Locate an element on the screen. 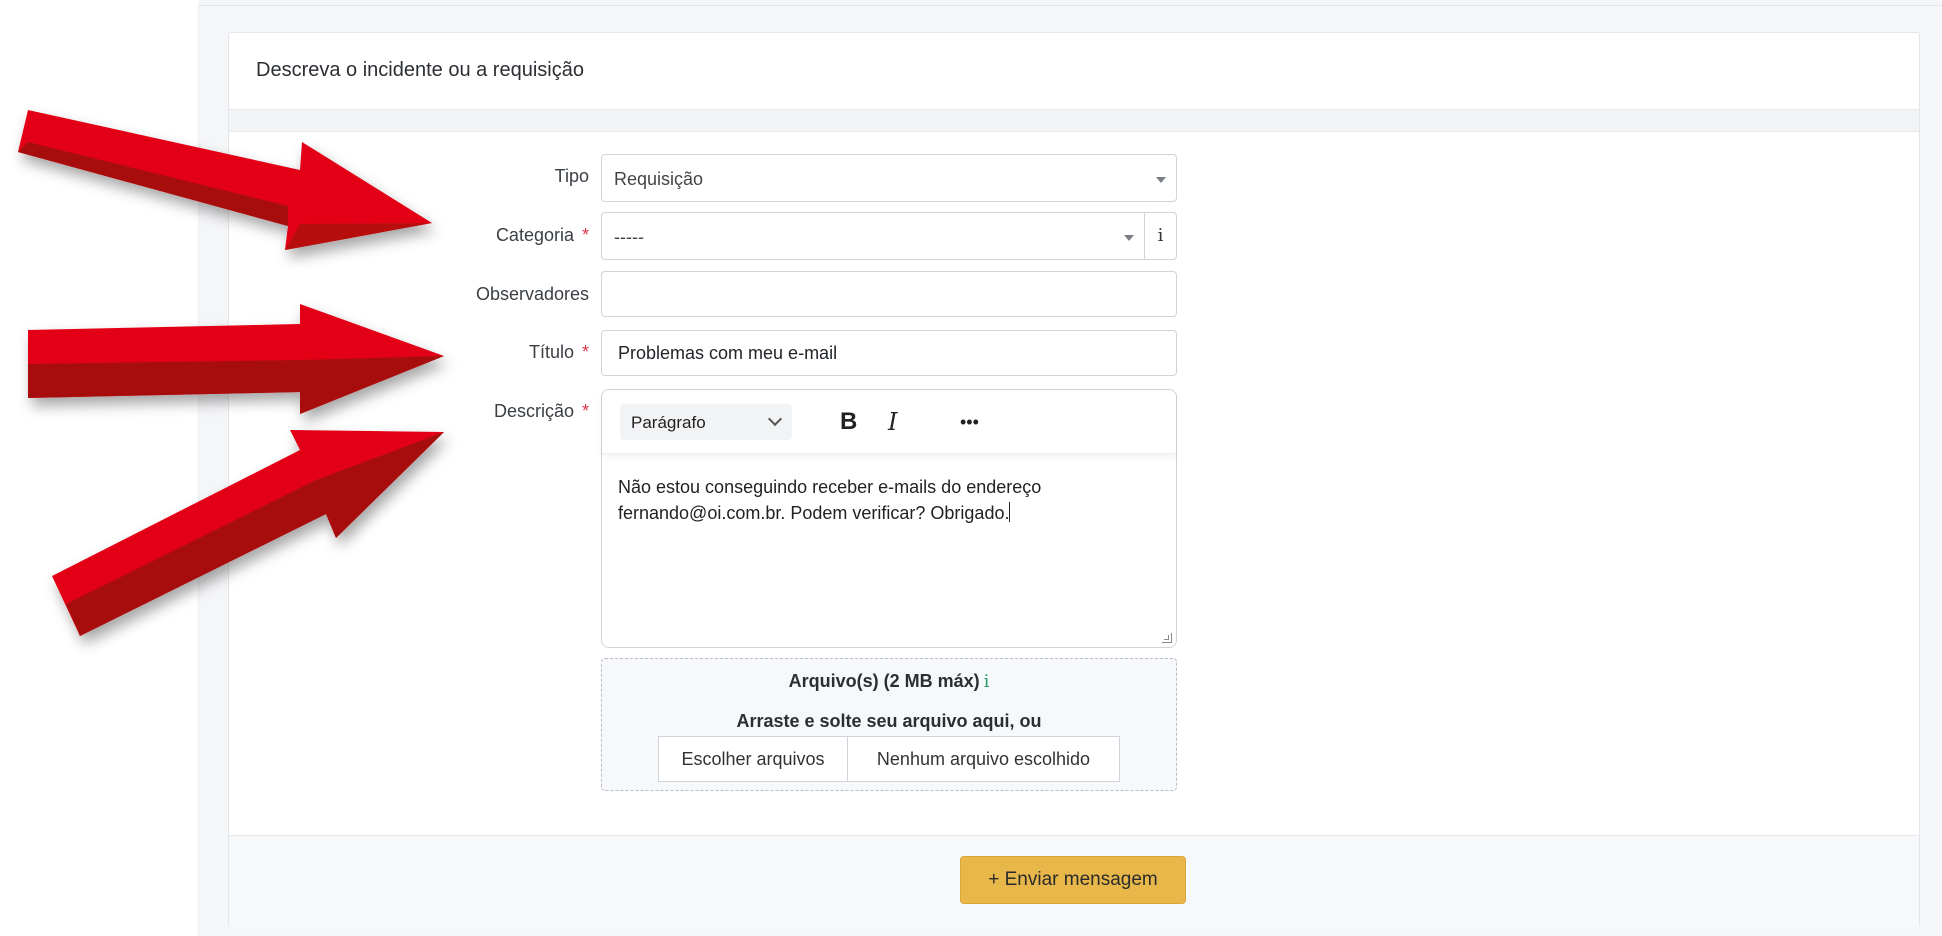 This screenshot has height=936, width=1942. italic-button: I is located at coordinates (892, 422).